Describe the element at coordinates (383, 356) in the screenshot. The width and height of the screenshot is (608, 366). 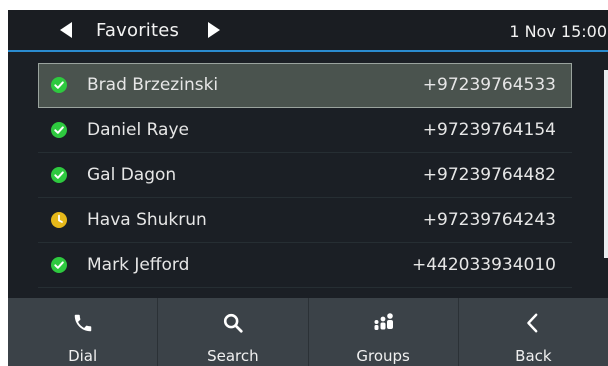
I see `groups-label: Groups` at that location.